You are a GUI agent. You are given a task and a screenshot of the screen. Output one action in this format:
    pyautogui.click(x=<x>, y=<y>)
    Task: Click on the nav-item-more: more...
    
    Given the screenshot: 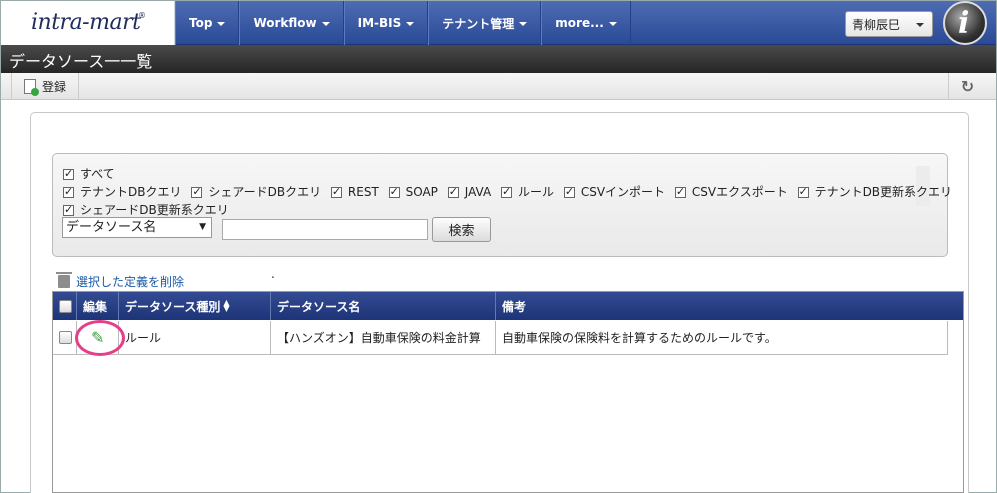 What is the action you would take?
    pyautogui.click(x=586, y=23)
    